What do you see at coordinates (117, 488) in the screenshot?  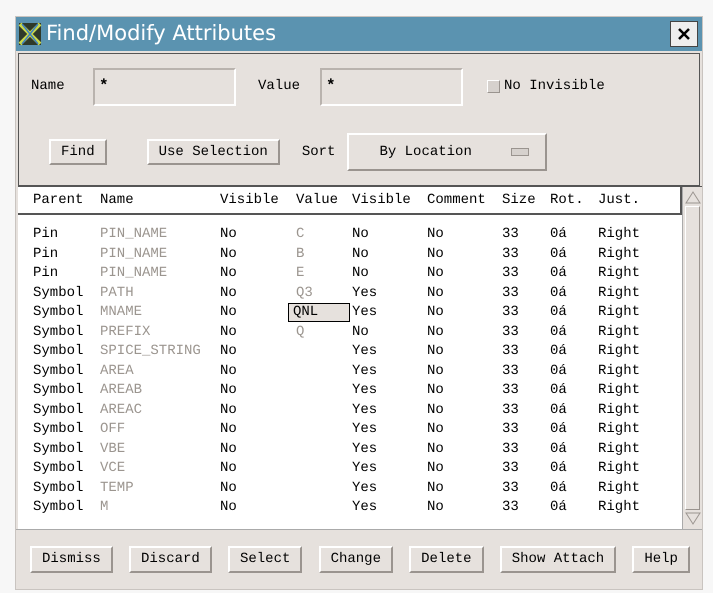 I see `table-cell: TEMP` at bounding box center [117, 488].